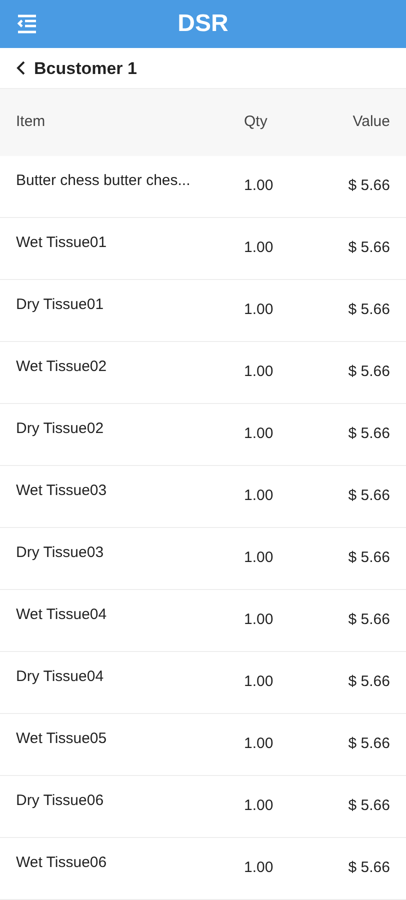 This screenshot has height=900, width=406. I want to click on column-header: Value, so click(371, 122).